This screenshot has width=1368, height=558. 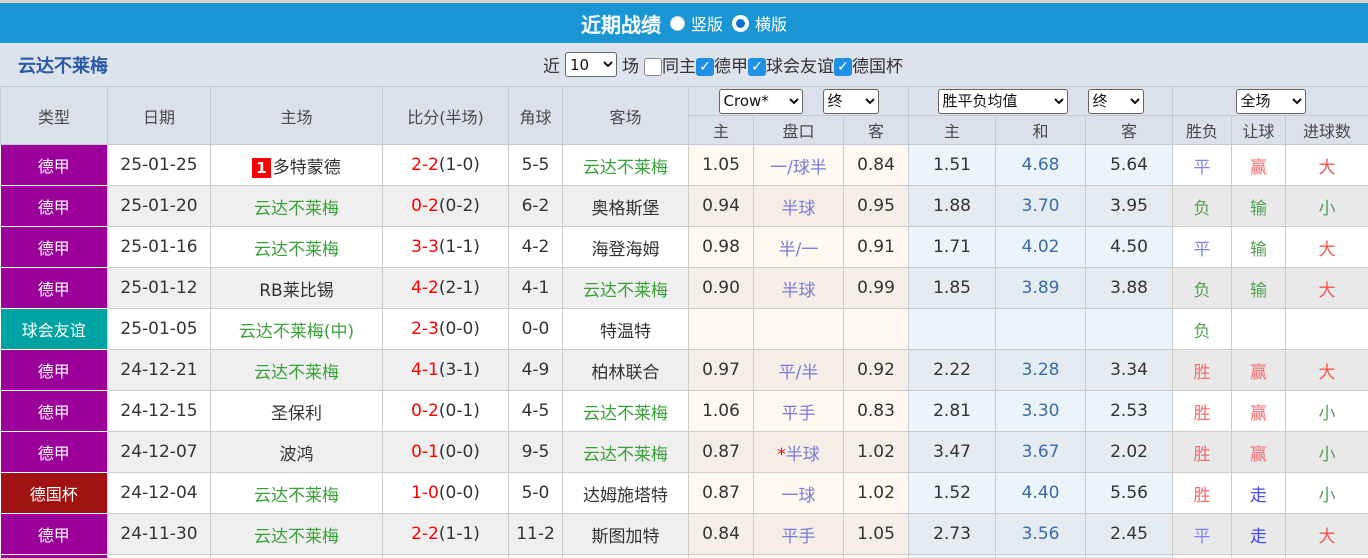 What do you see at coordinates (1129, 247) in the screenshot?
I see `cell-avg-away: 4.50` at bounding box center [1129, 247].